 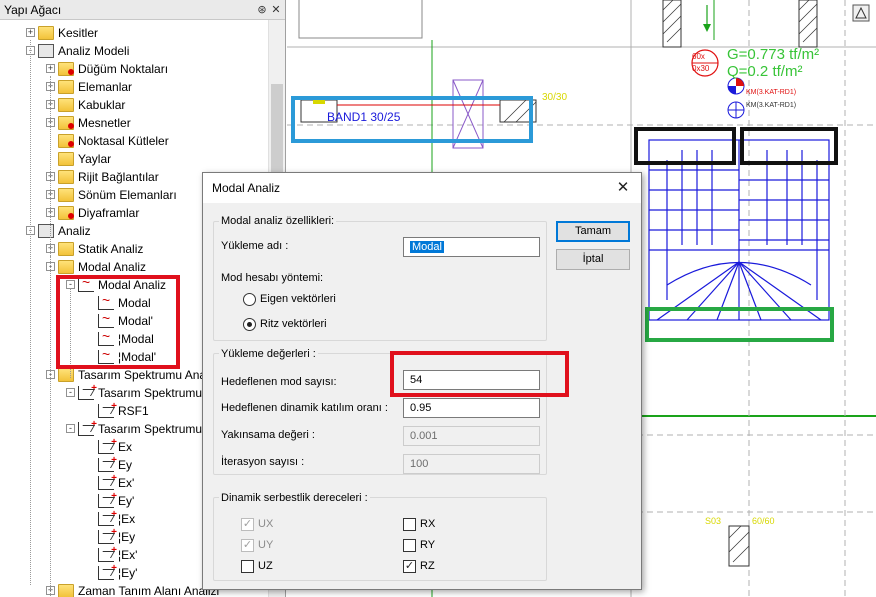 What do you see at coordinates (298, 299) in the screenshot?
I see `eigen-vectors-label: Eigen vektörleri` at bounding box center [298, 299].